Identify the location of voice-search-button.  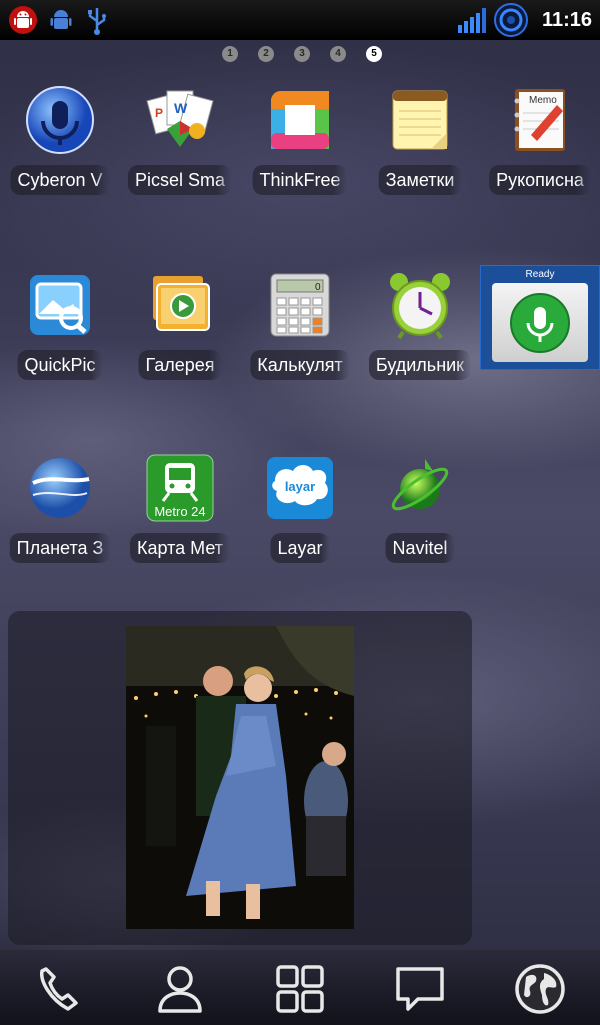
(540, 322).